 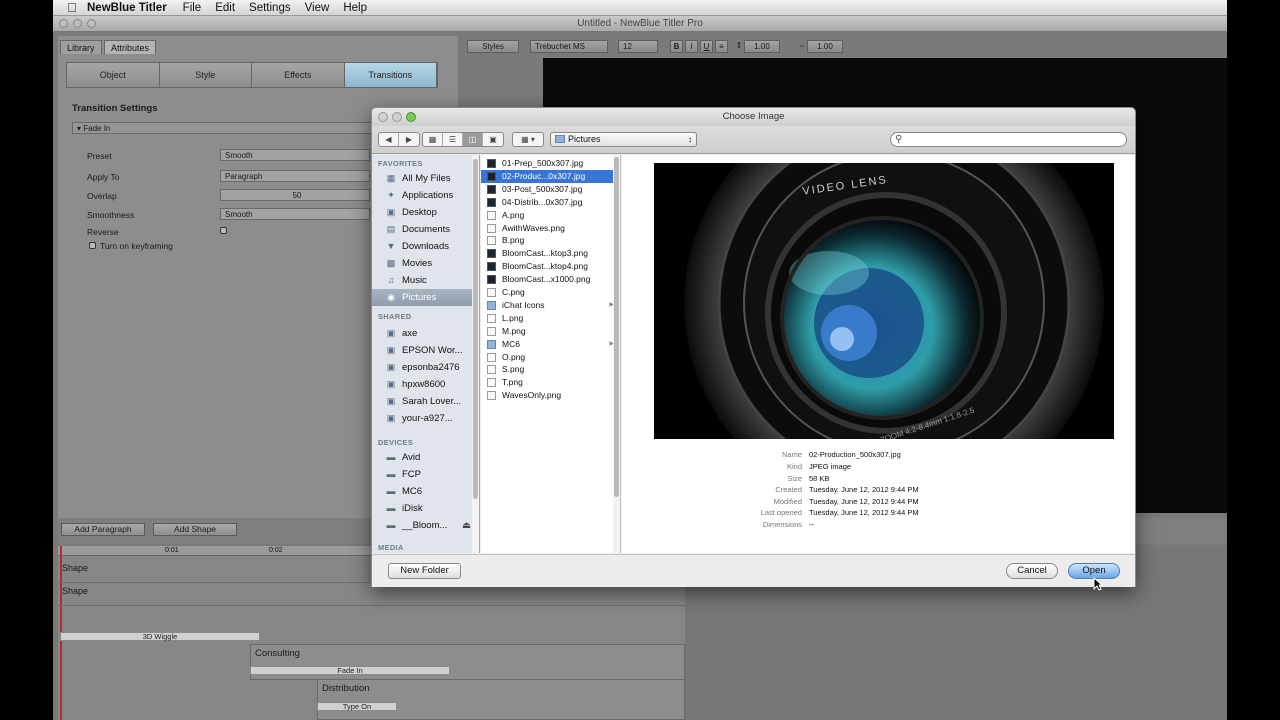 I want to click on file-list-item: O.png, so click(x=550, y=357).